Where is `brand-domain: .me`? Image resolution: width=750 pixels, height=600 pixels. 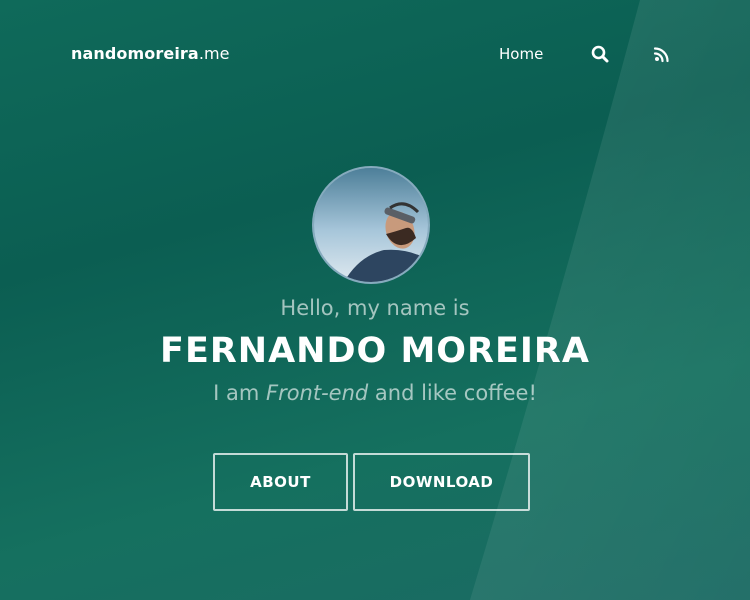
brand-domain: .me is located at coordinates (214, 53).